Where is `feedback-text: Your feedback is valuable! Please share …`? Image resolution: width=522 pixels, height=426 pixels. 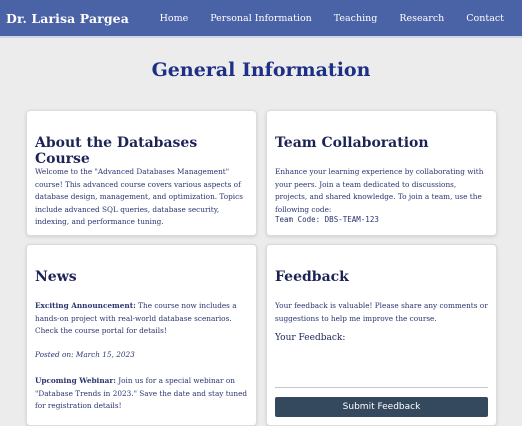
feedback-text: Your feedback is valuable! Please share … is located at coordinates (381, 312).